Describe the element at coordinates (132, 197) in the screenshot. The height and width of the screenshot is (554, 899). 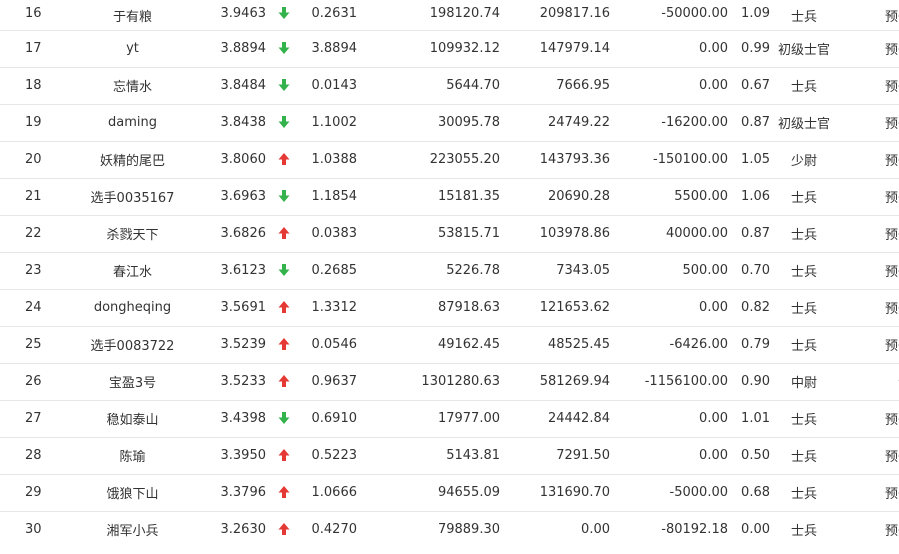
I see `player-name: 选手0035167` at that location.